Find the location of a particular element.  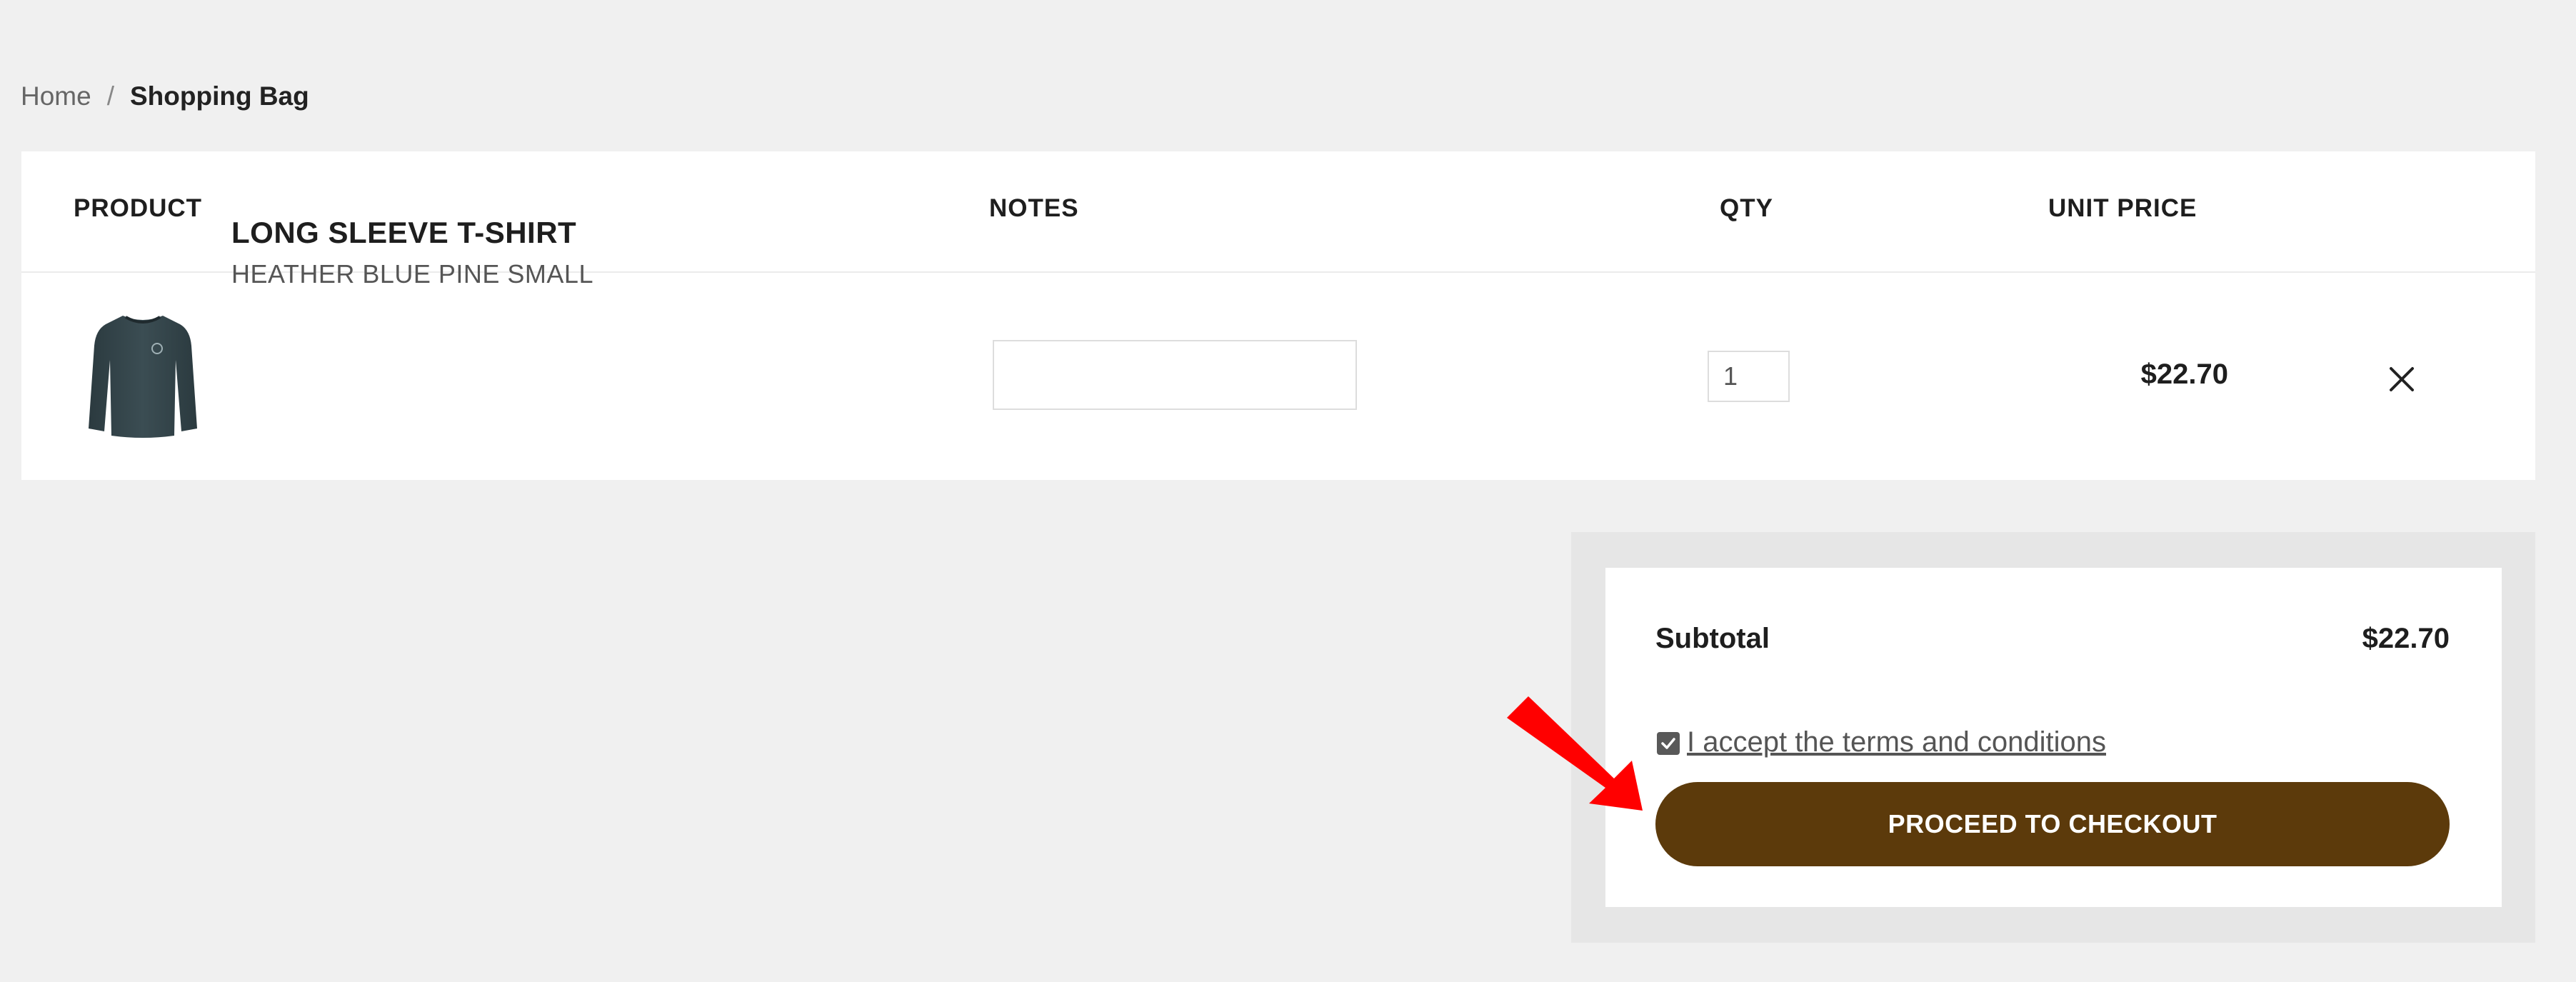

subtotal-label: Subtotal is located at coordinates (1712, 638).